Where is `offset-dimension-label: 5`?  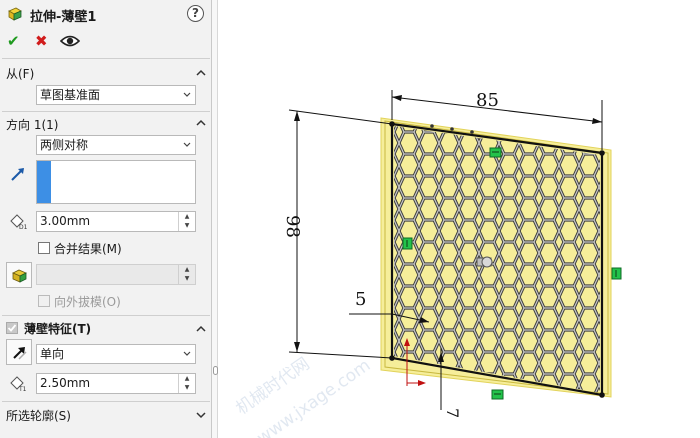
offset-dimension-label: 5 is located at coordinates (360, 299).